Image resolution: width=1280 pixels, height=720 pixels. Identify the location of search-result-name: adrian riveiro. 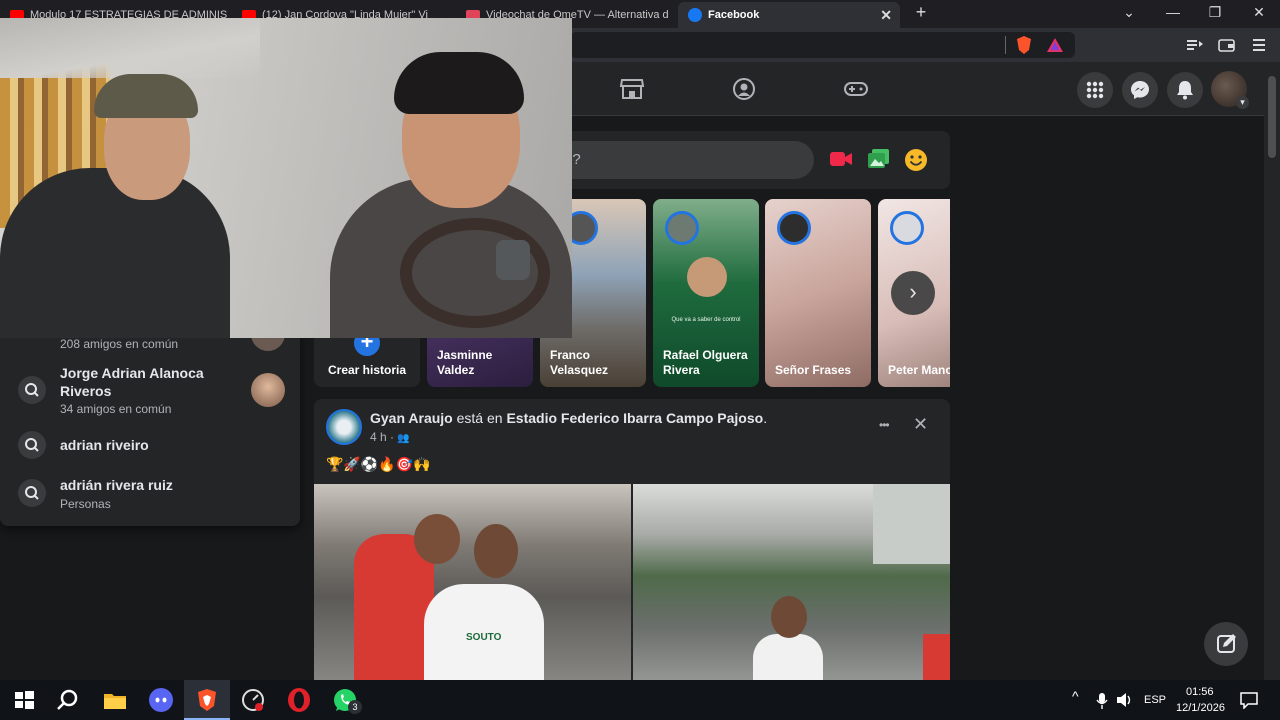
(104, 445).